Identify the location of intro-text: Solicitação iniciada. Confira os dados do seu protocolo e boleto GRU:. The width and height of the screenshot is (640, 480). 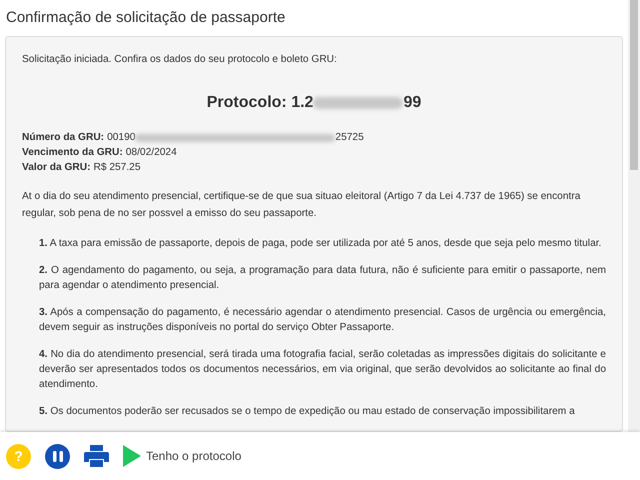
(180, 60).